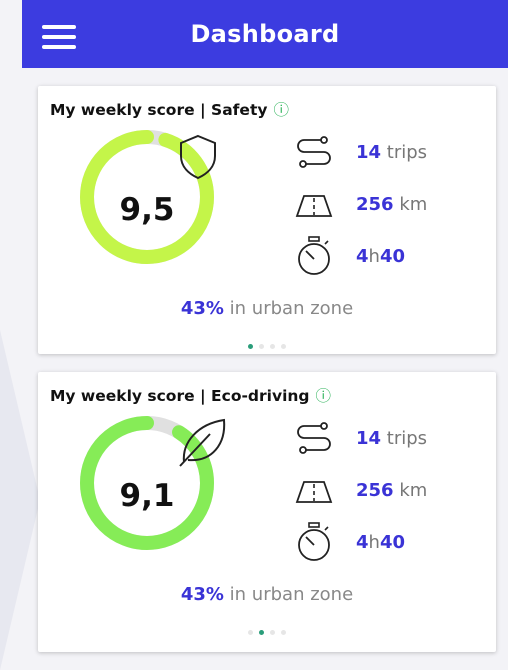 The width and height of the screenshot is (508, 670). I want to click on background-shape, so click(20, 500).